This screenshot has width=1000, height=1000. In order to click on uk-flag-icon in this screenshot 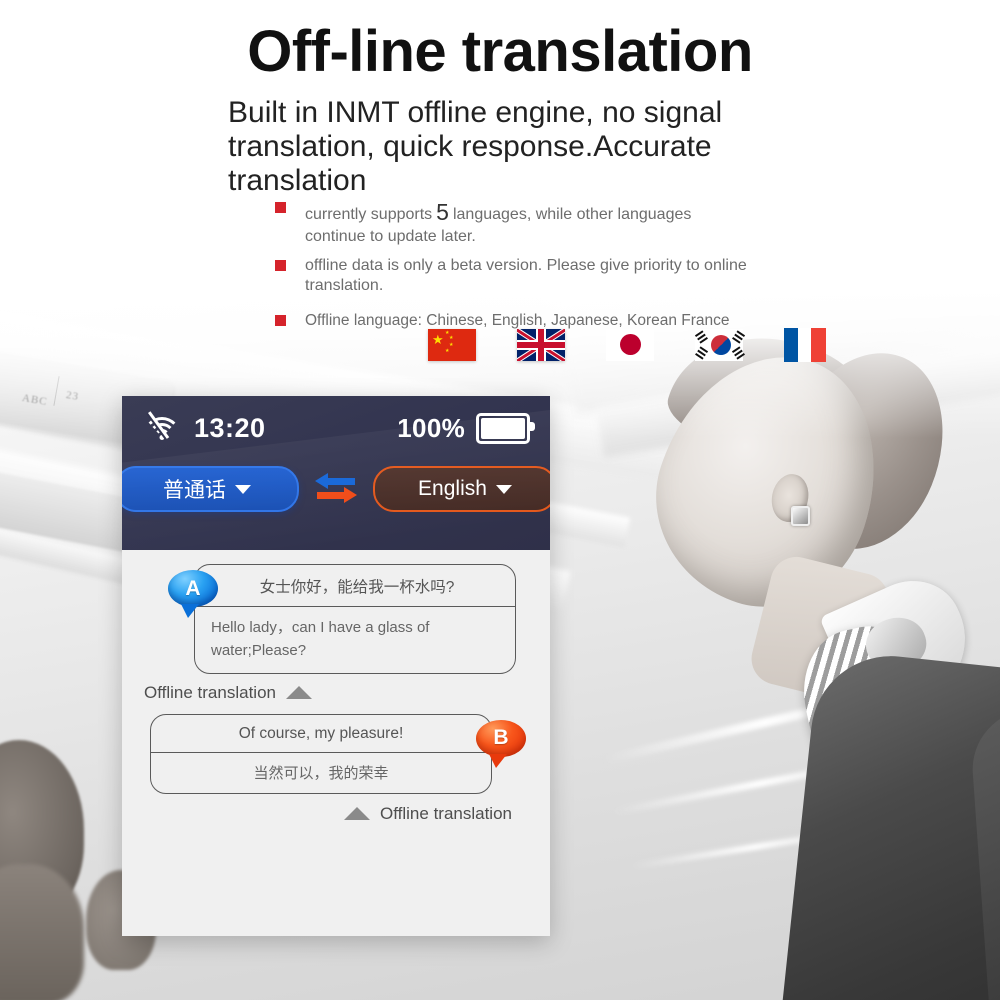, I will do `click(541, 345)`.